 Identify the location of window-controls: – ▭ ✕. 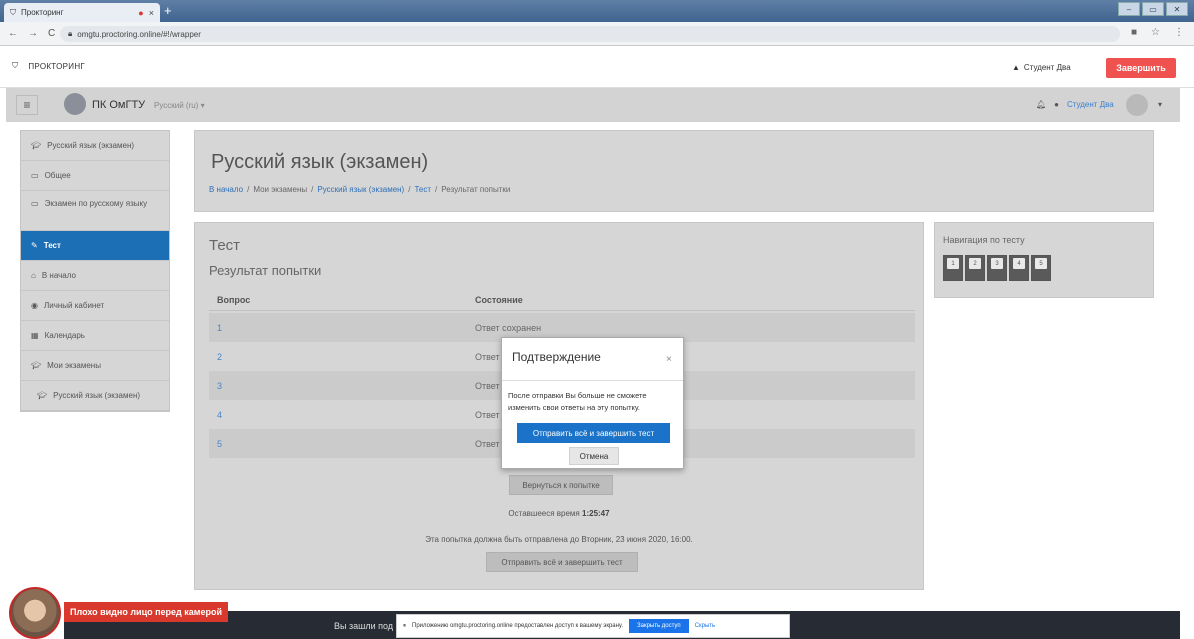
(1153, 9).